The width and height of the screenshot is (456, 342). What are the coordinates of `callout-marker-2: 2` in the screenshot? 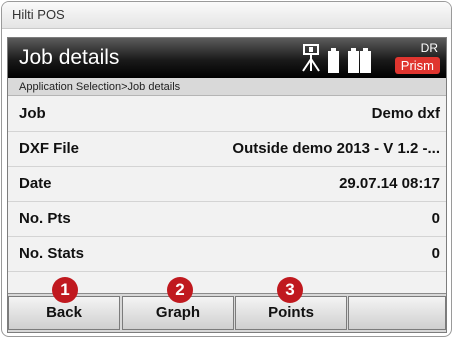 It's located at (180, 290).